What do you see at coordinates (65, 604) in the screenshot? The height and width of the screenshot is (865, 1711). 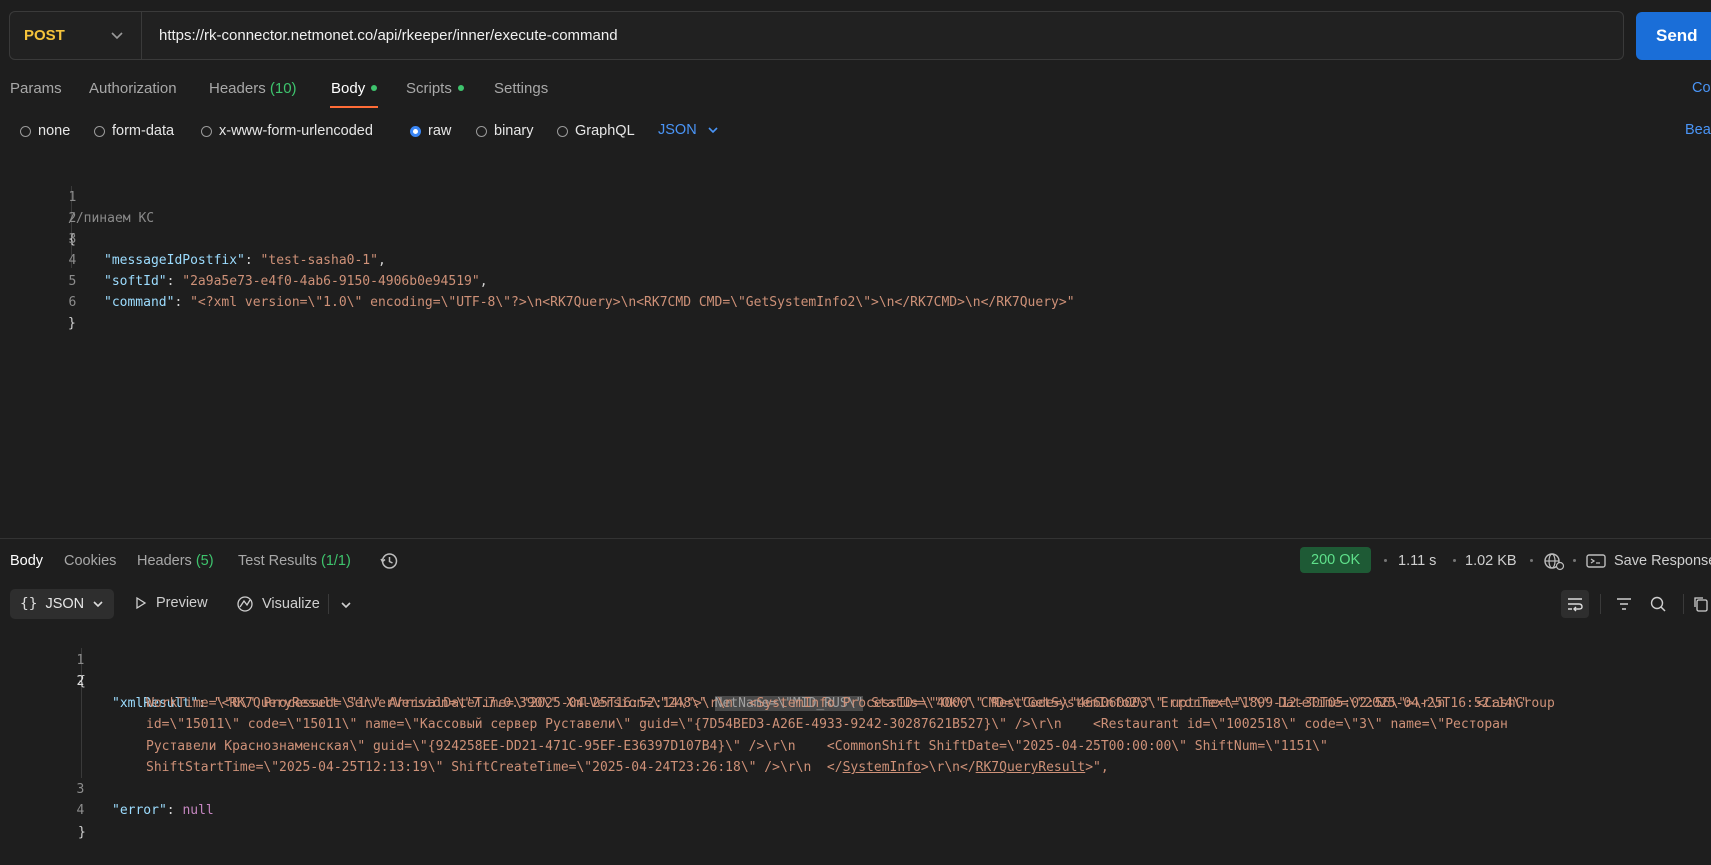 I see `format-label: JSON` at bounding box center [65, 604].